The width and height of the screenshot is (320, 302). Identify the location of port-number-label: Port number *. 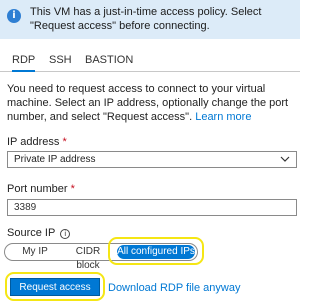
(41, 189).